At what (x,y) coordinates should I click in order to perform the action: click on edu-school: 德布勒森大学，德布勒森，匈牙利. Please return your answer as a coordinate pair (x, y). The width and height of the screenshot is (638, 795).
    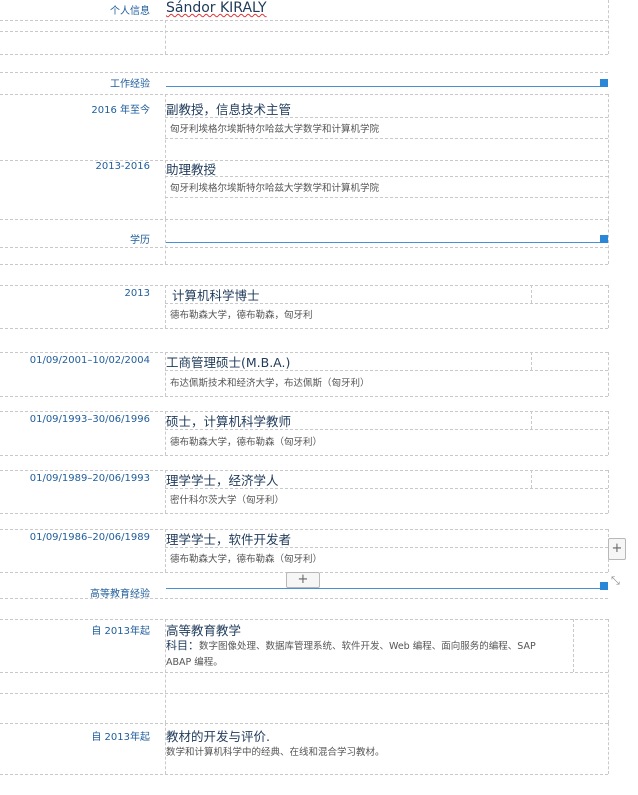
    Looking at the image, I should click on (241, 314).